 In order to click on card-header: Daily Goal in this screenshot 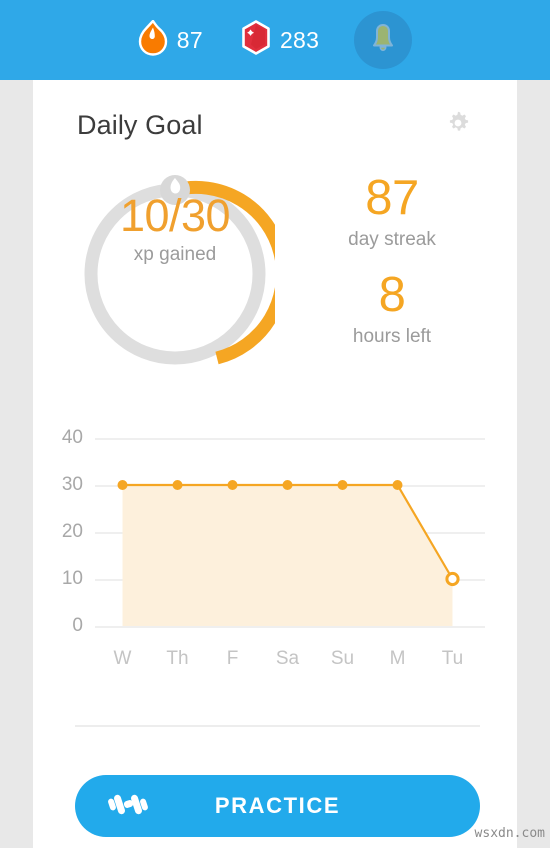, I will do `click(282, 125)`.